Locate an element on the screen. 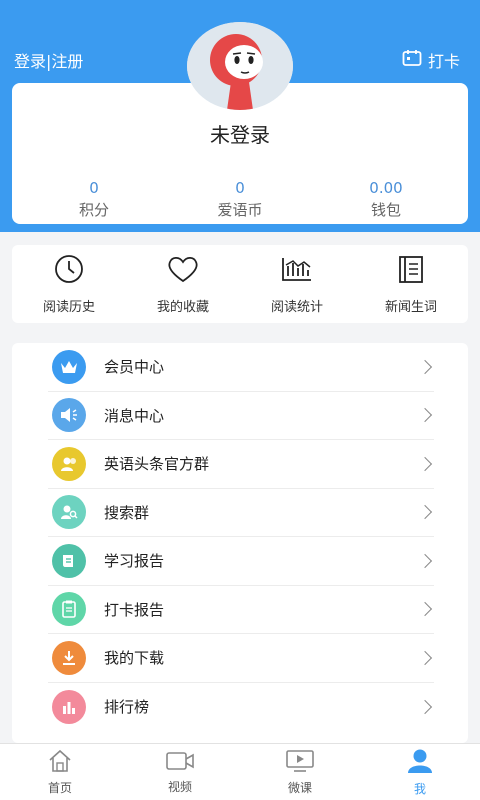 Image resolution: width=480 pixels, height=800 pixels. menu-item-label: 学习报告 is located at coordinates (134, 561).